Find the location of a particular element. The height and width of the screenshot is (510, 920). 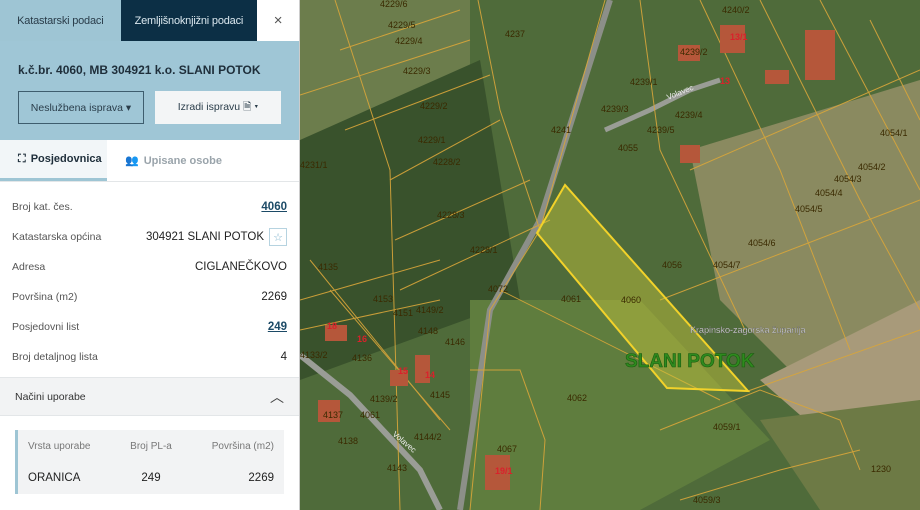

parcel-label: 4231/1 is located at coordinates (314, 165).